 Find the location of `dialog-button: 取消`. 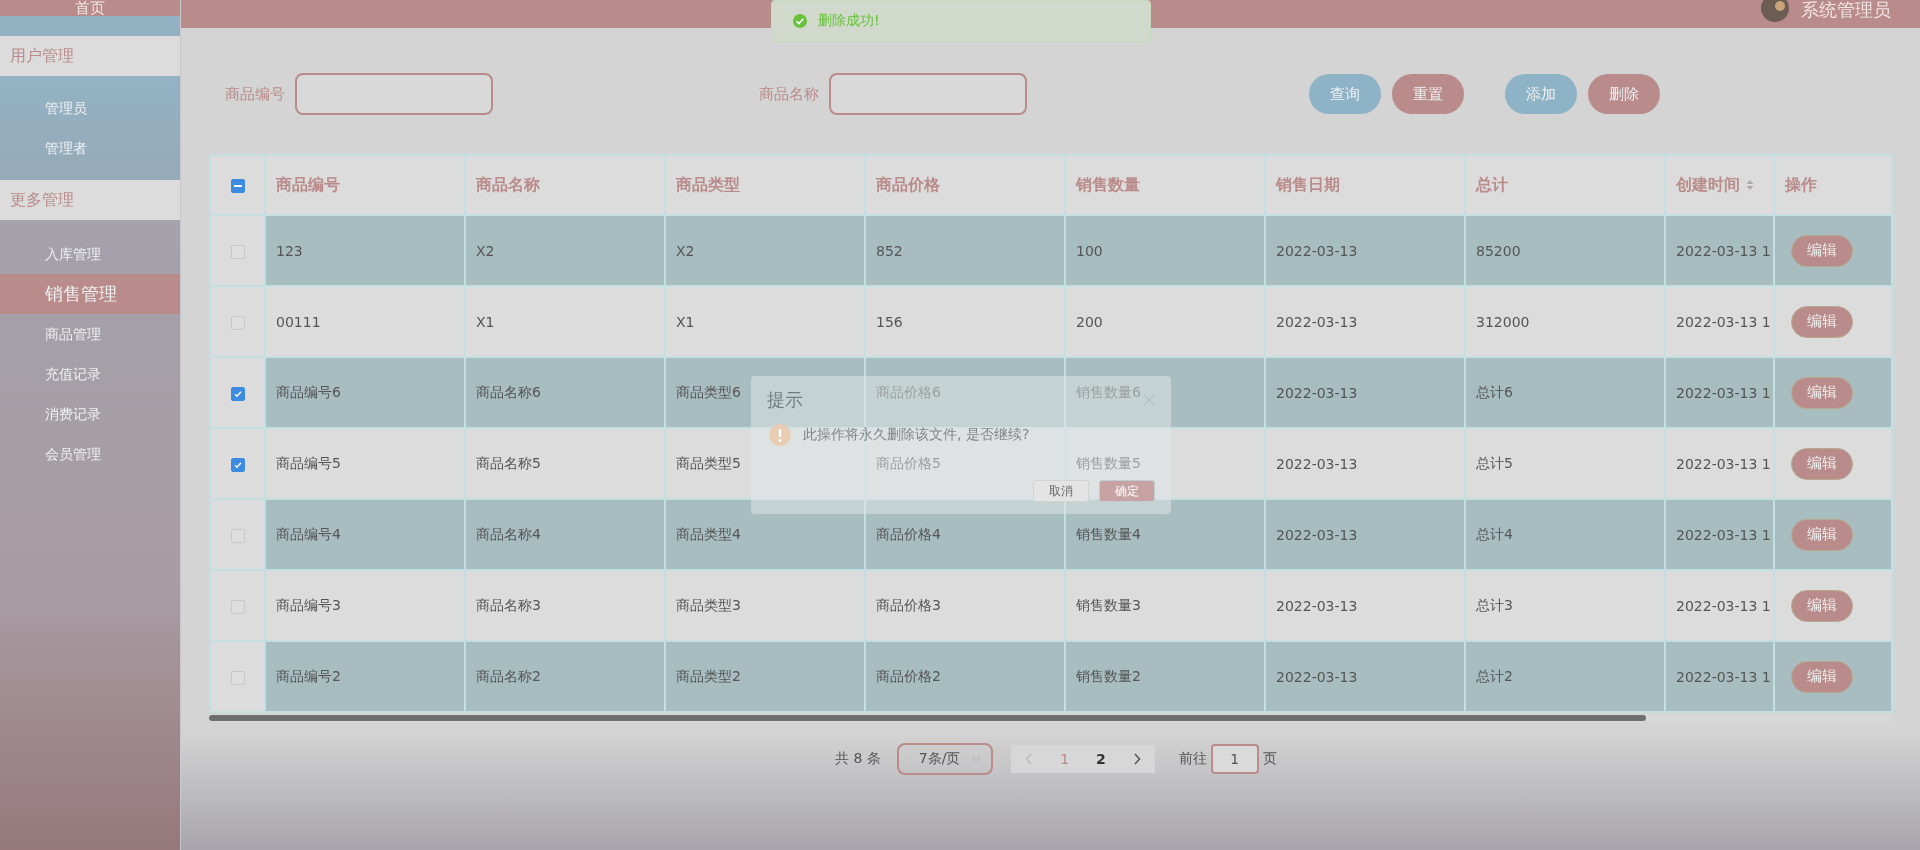

dialog-button: 取消 is located at coordinates (1061, 491).